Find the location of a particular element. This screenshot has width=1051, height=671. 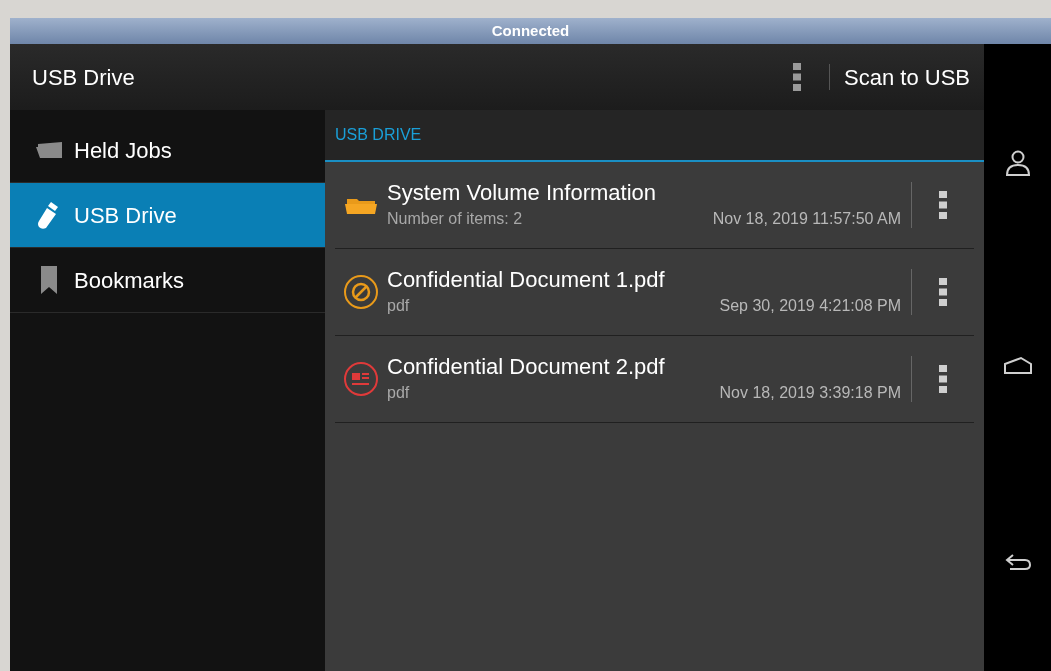

bookmark-icon is located at coordinates (49, 280).